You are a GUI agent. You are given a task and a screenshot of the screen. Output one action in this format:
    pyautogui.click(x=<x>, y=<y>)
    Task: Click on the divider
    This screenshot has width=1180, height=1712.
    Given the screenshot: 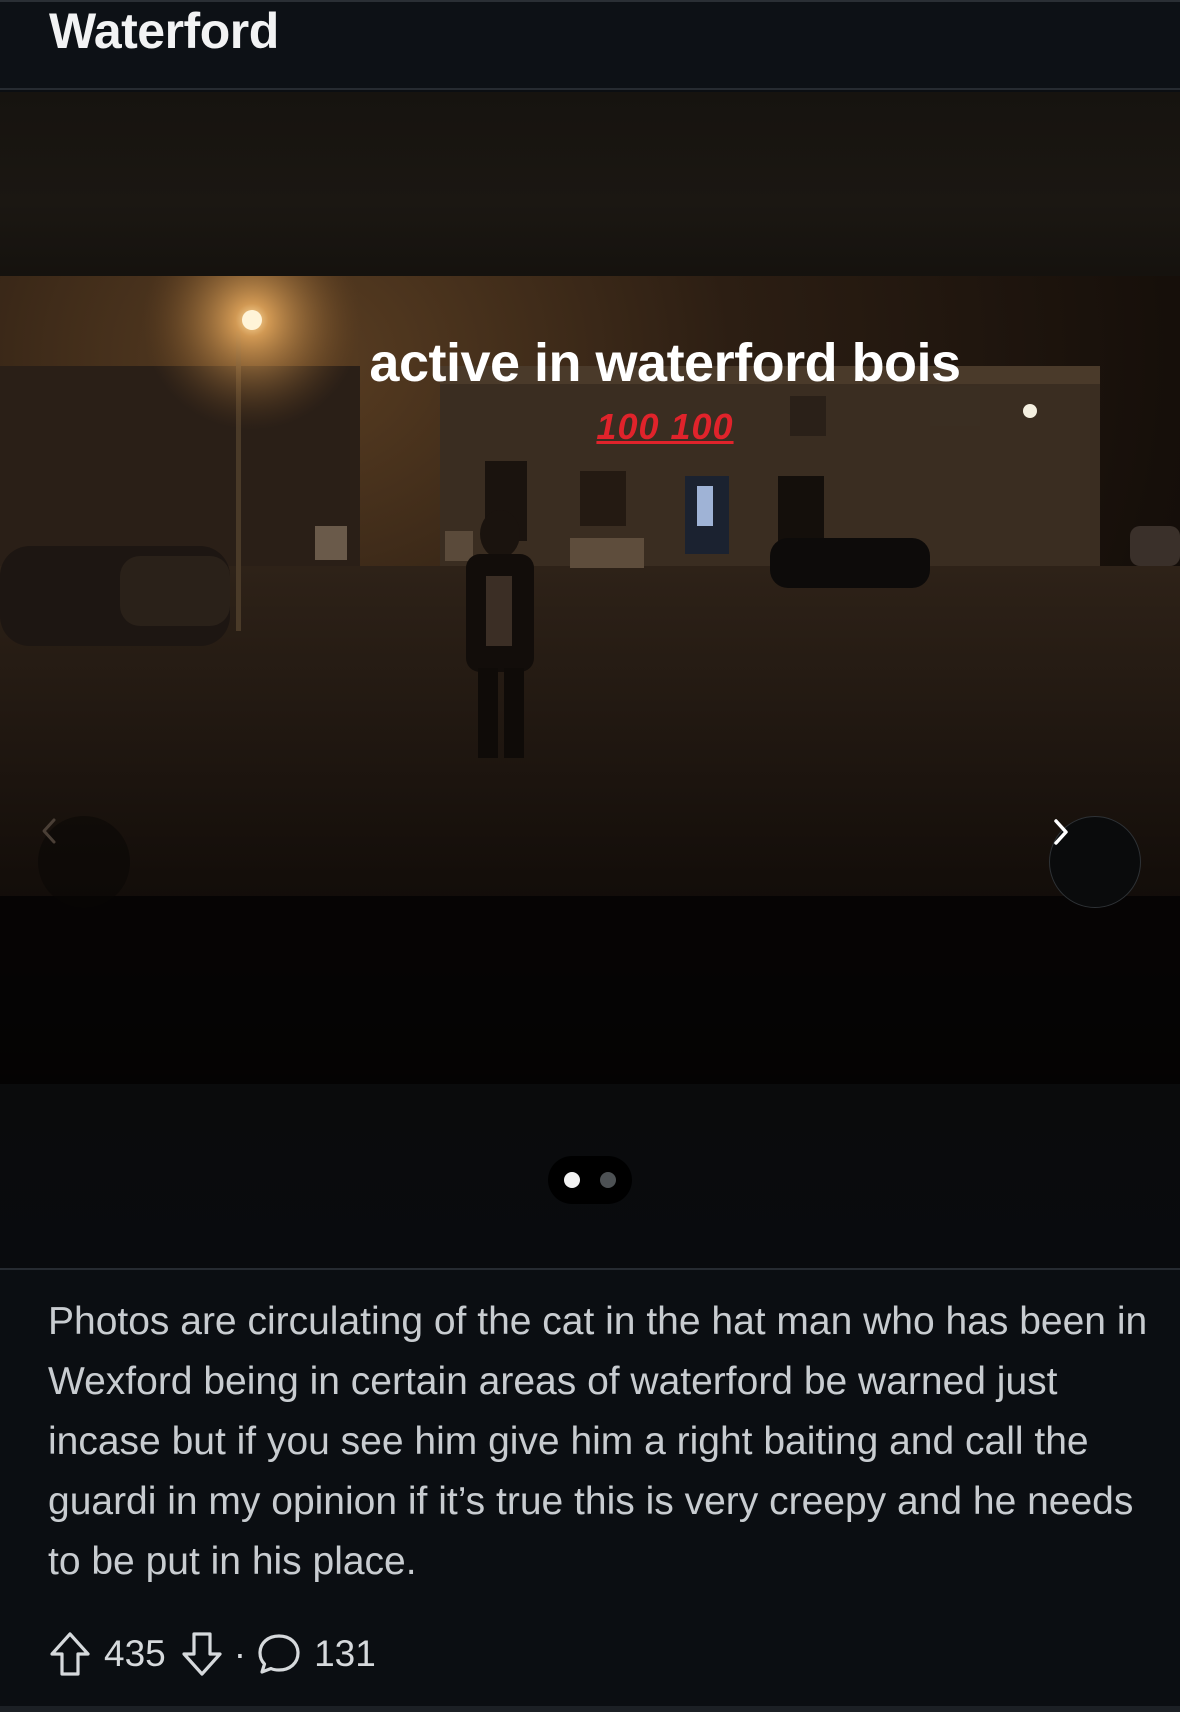 What is the action you would take?
    pyautogui.click(x=590, y=1269)
    